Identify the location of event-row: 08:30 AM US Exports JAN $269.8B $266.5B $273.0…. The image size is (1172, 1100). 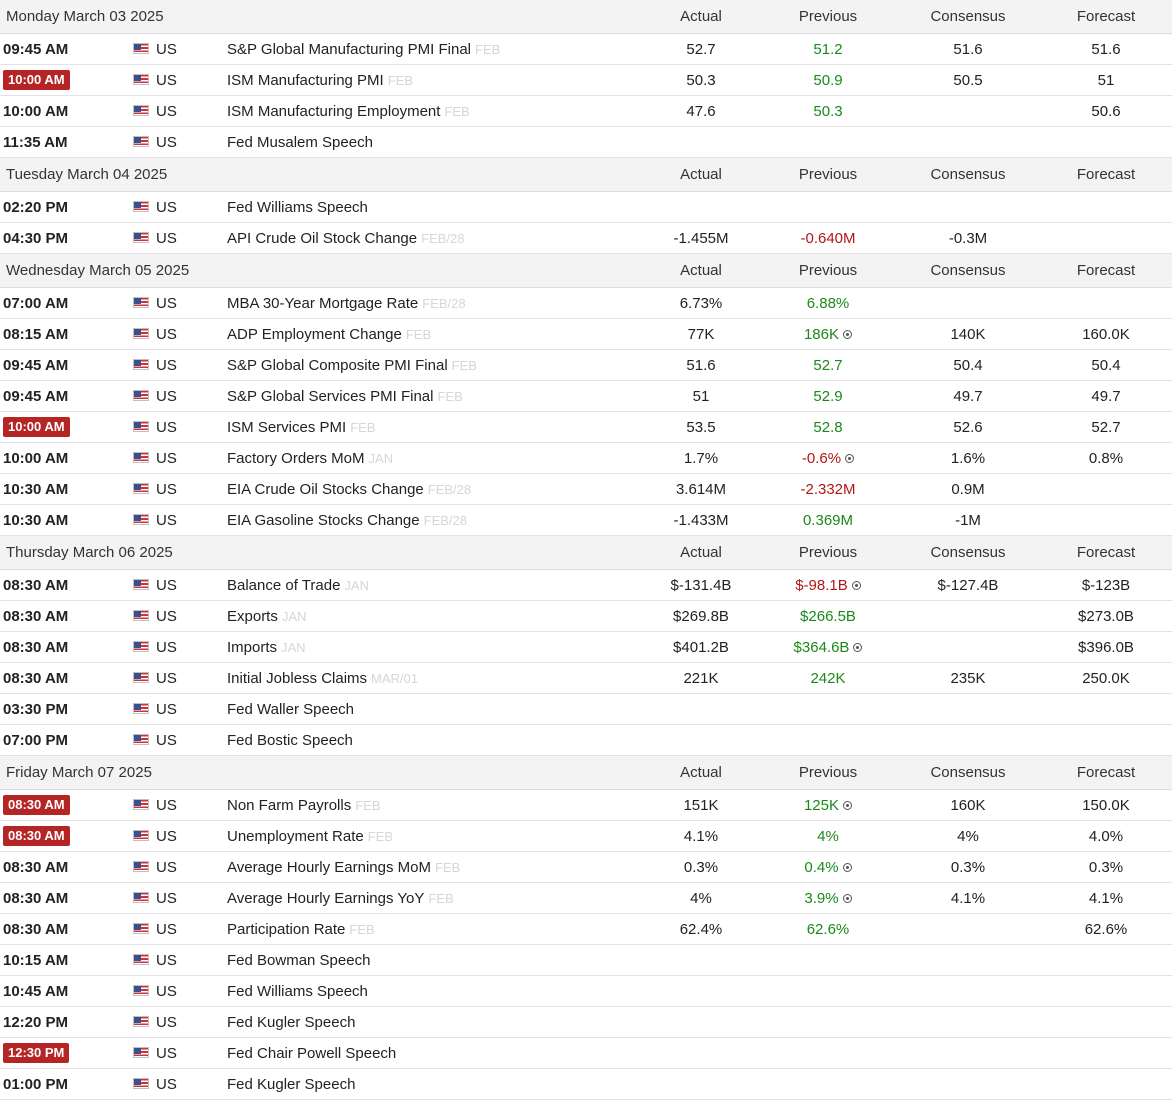
(586, 616).